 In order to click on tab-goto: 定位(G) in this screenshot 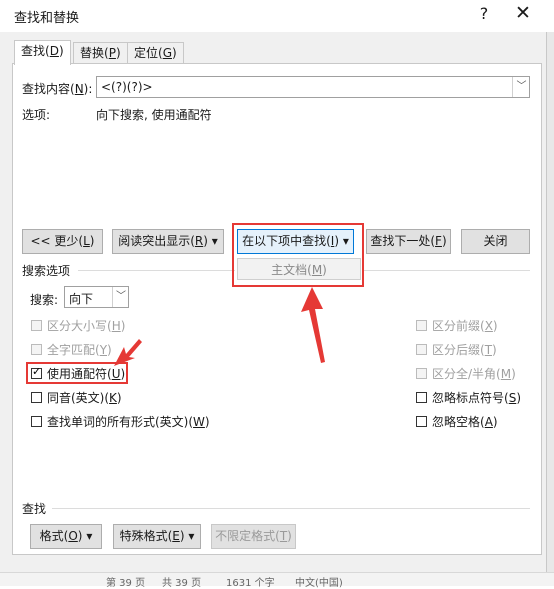, I will do `click(155, 53)`.